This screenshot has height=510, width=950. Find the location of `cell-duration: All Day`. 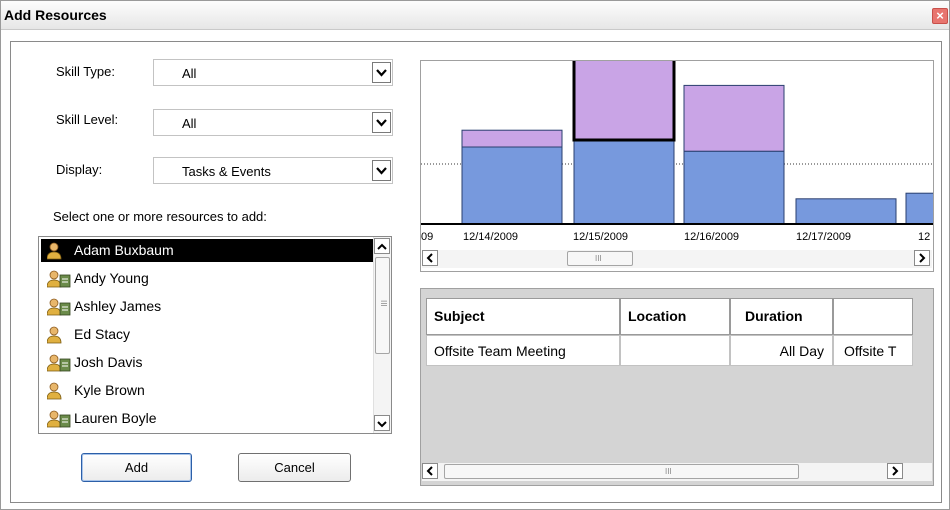

cell-duration: All Day is located at coordinates (781, 350).